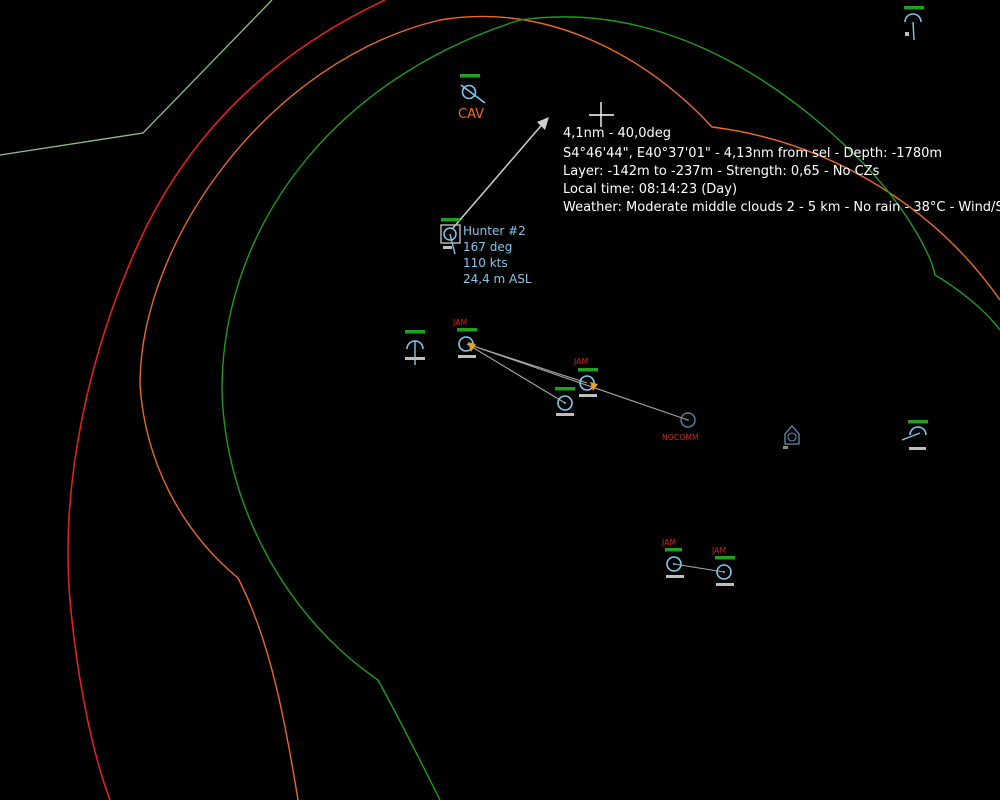 Image resolution: width=1000 pixels, height=800 pixels. What do you see at coordinates (581, 361) in the screenshot?
I see `jam-label-2: JAM` at bounding box center [581, 361].